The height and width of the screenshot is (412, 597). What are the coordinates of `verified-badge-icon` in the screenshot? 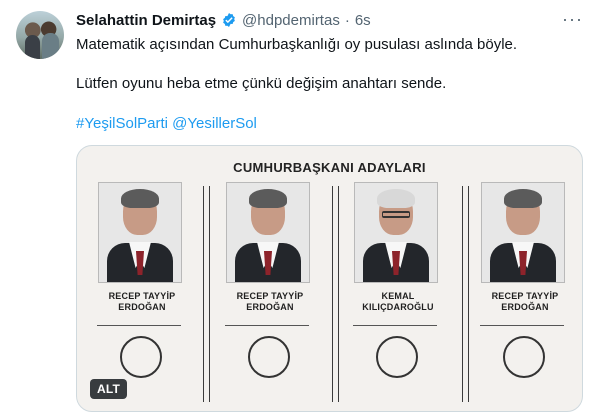 It's located at (229, 20).